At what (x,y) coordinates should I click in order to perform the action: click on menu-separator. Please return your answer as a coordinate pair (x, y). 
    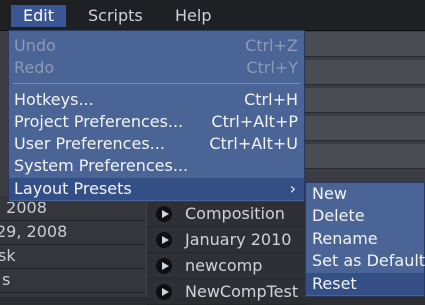
    Looking at the image, I should click on (156, 83).